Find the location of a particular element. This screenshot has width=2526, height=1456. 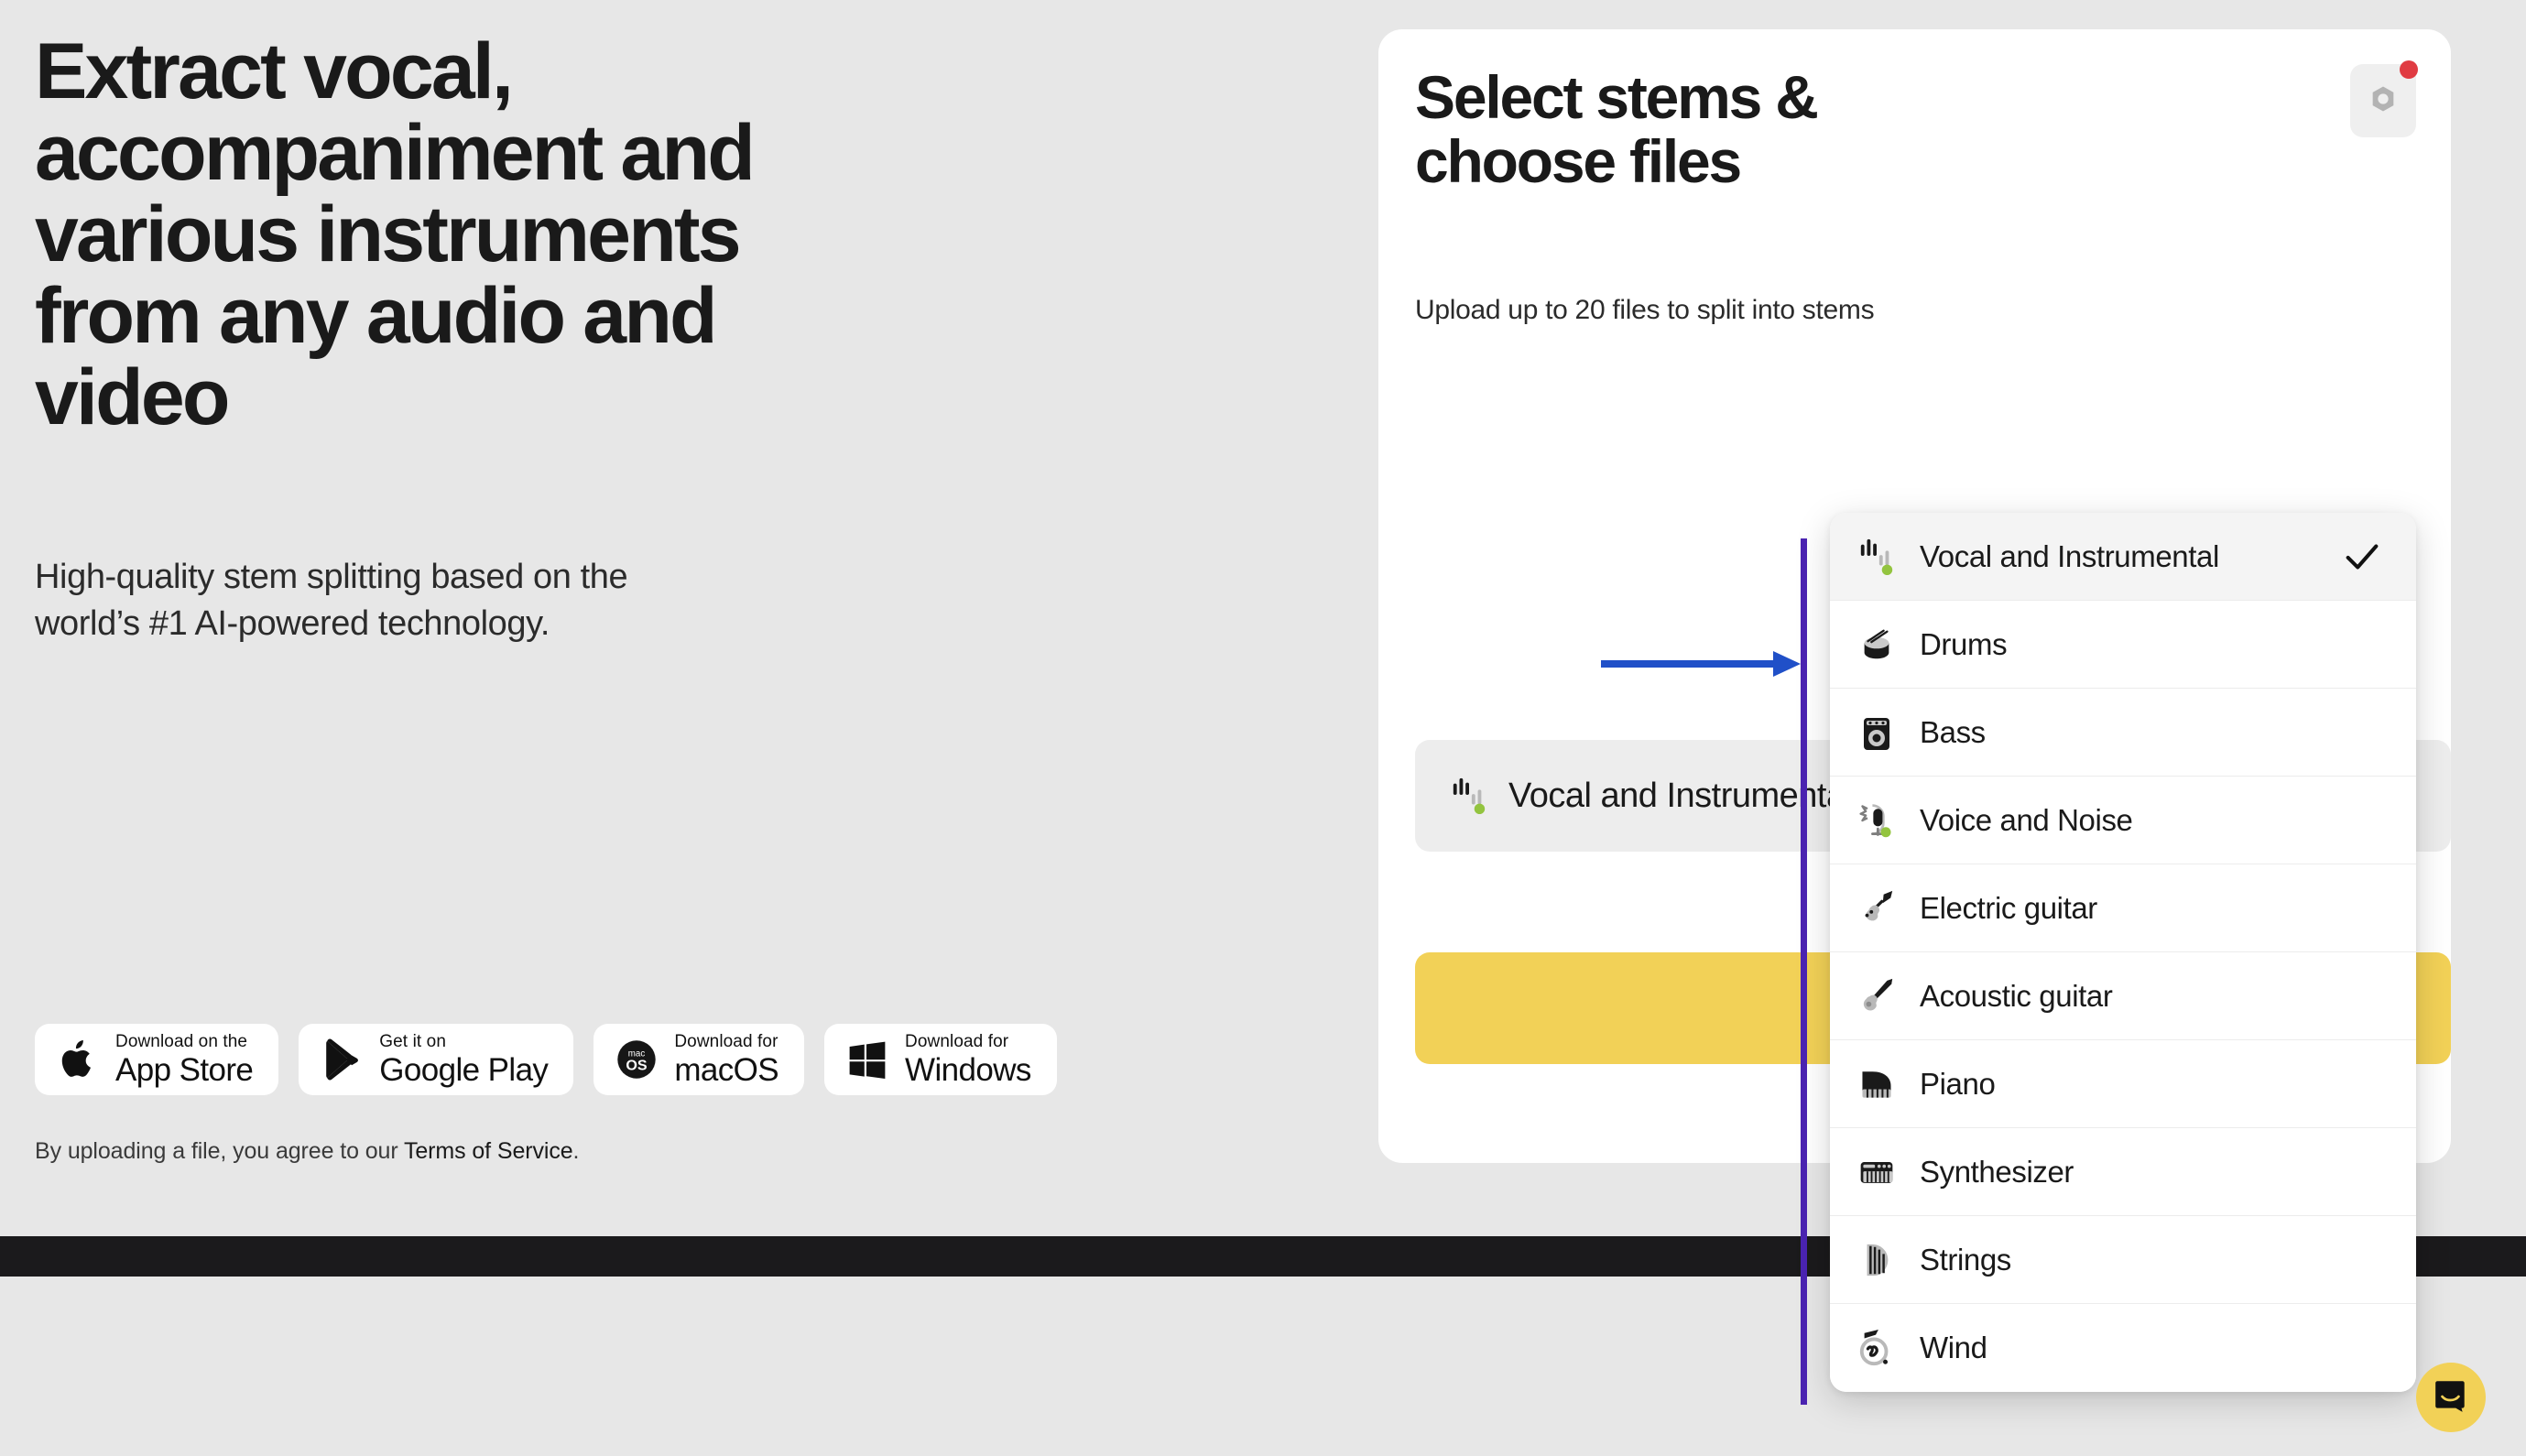

card-title: Select stems & choose files is located at coordinates (1617, 129).